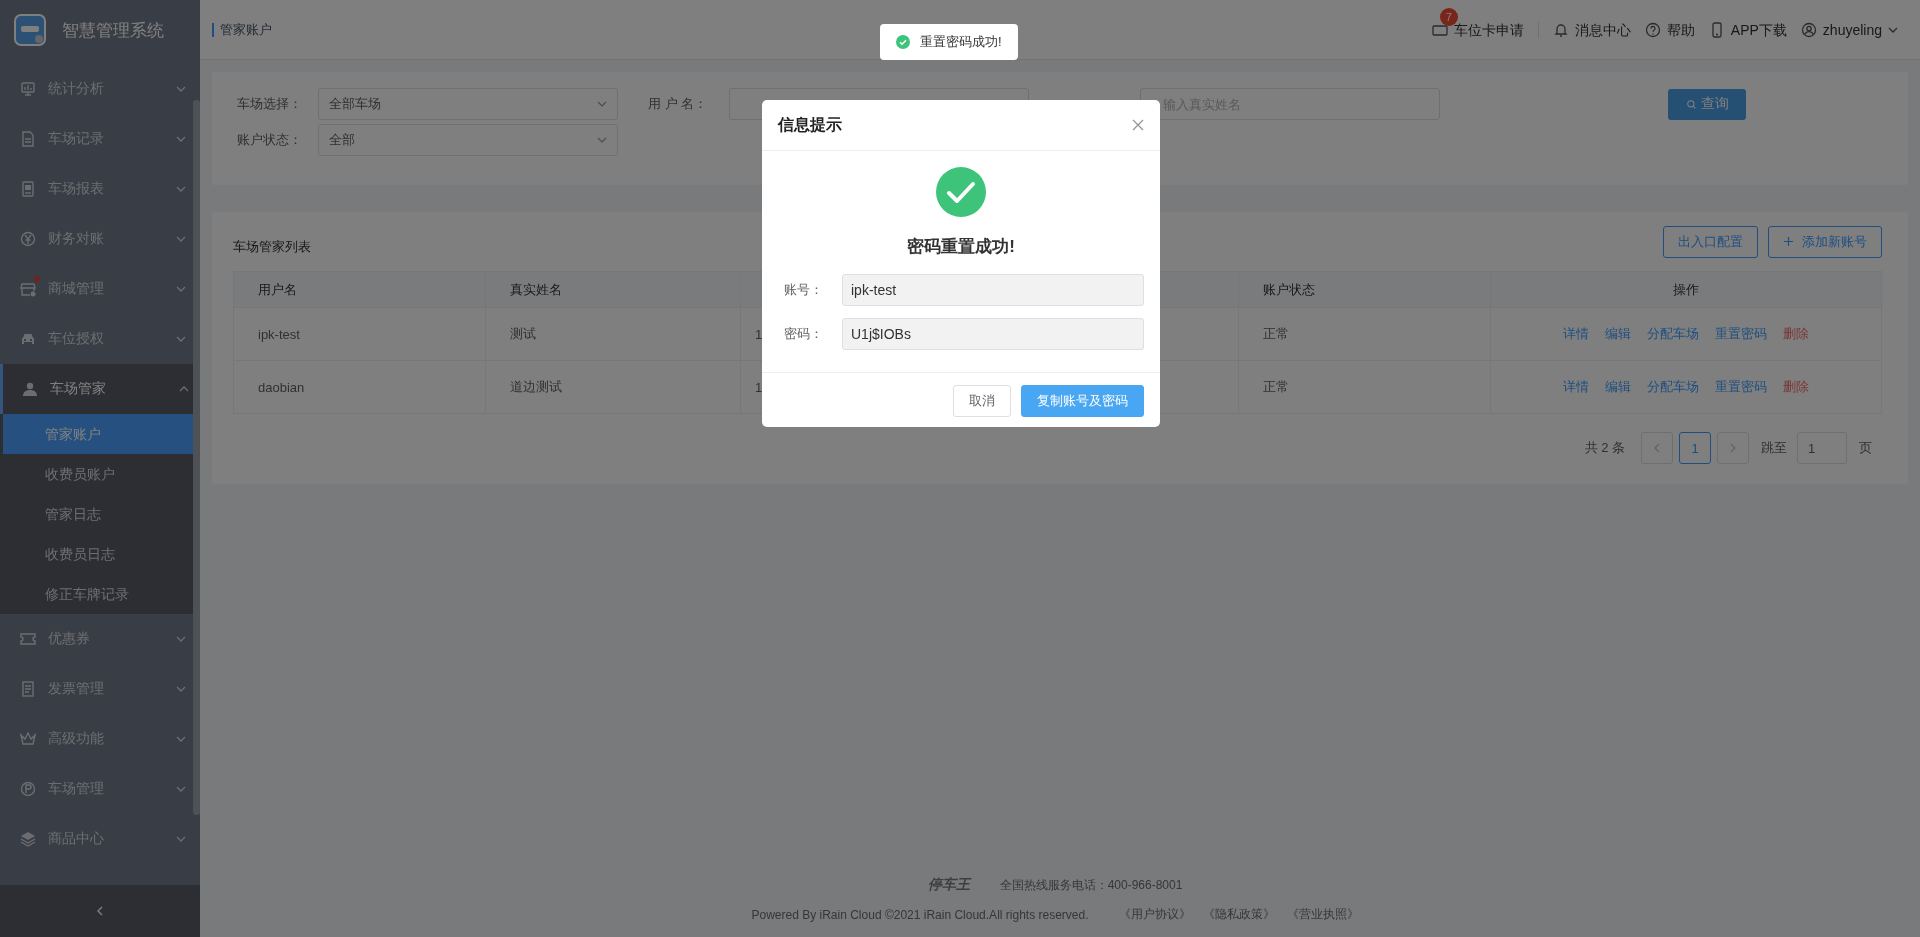 This screenshot has width=1920, height=937. I want to click on table-cell: ipk-test, so click(360, 334).